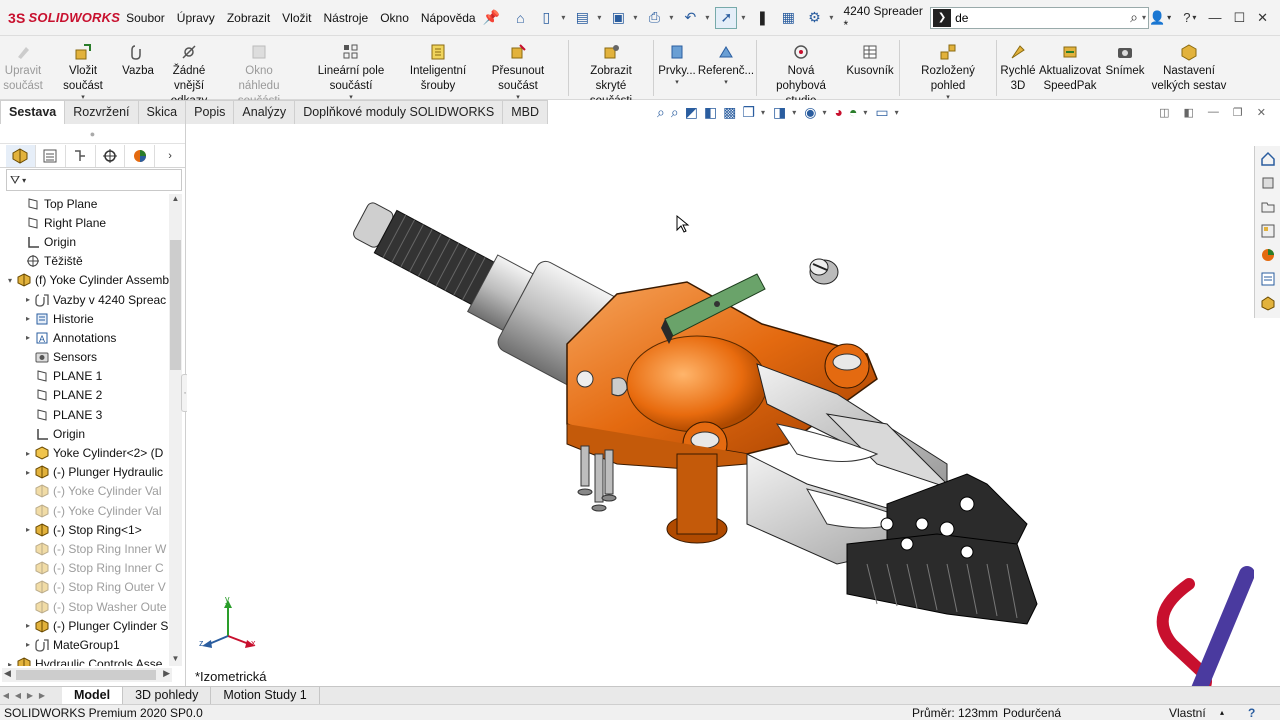 The height and width of the screenshot is (720, 1280). Describe the element at coordinates (801, 72) in the screenshot. I see `new-motion-study-button: Nová pohybová studie` at that location.